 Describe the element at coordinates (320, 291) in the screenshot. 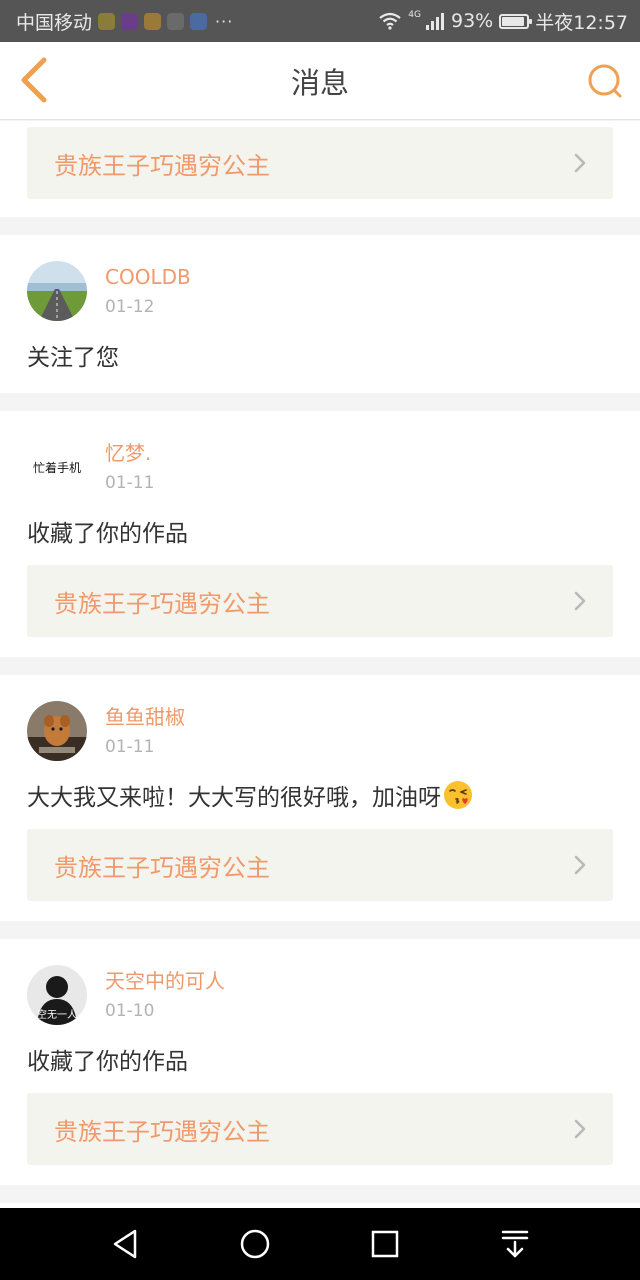

I see `user-row: COOLDB 01-12` at that location.